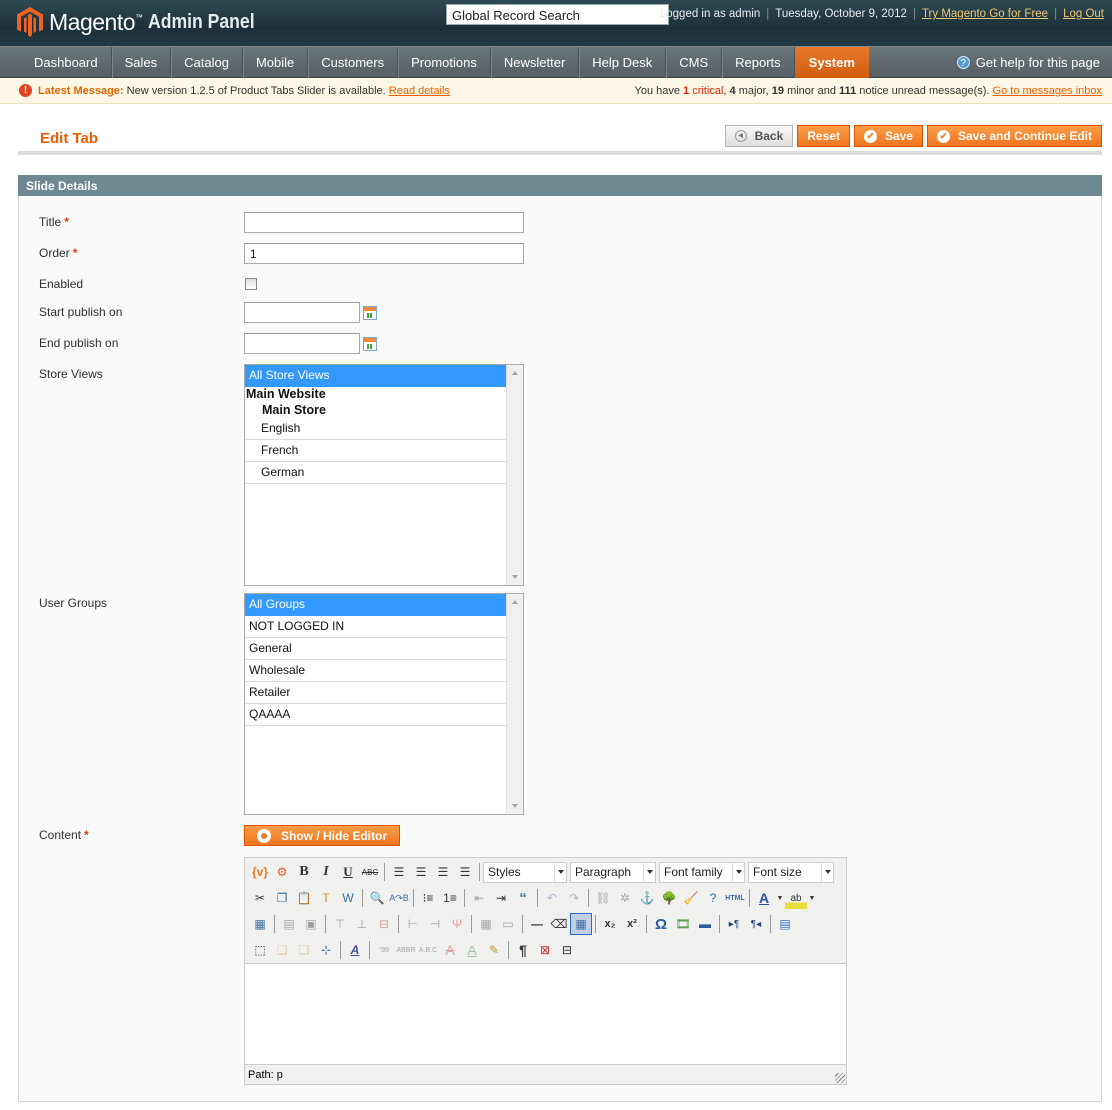 The width and height of the screenshot is (1112, 1110). What do you see at coordinates (340, 924) in the screenshot?
I see `insert-row-before-icon: ⊤` at bounding box center [340, 924].